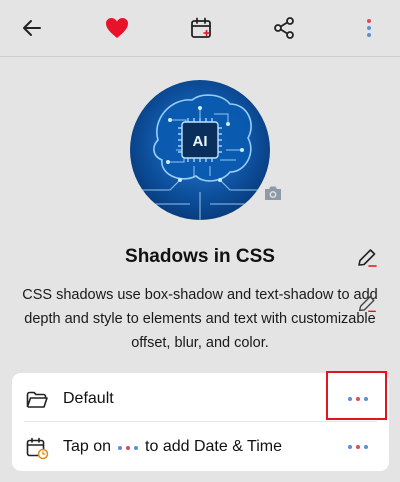  What do you see at coordinates (200, 421) in the screenshot?
I see `row-divider` at bounding box center [200, 421].